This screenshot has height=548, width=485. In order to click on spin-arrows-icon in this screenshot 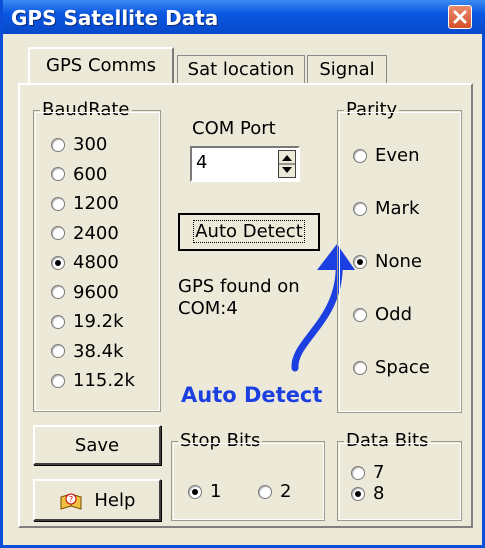, I will do `click(287, 164)`.